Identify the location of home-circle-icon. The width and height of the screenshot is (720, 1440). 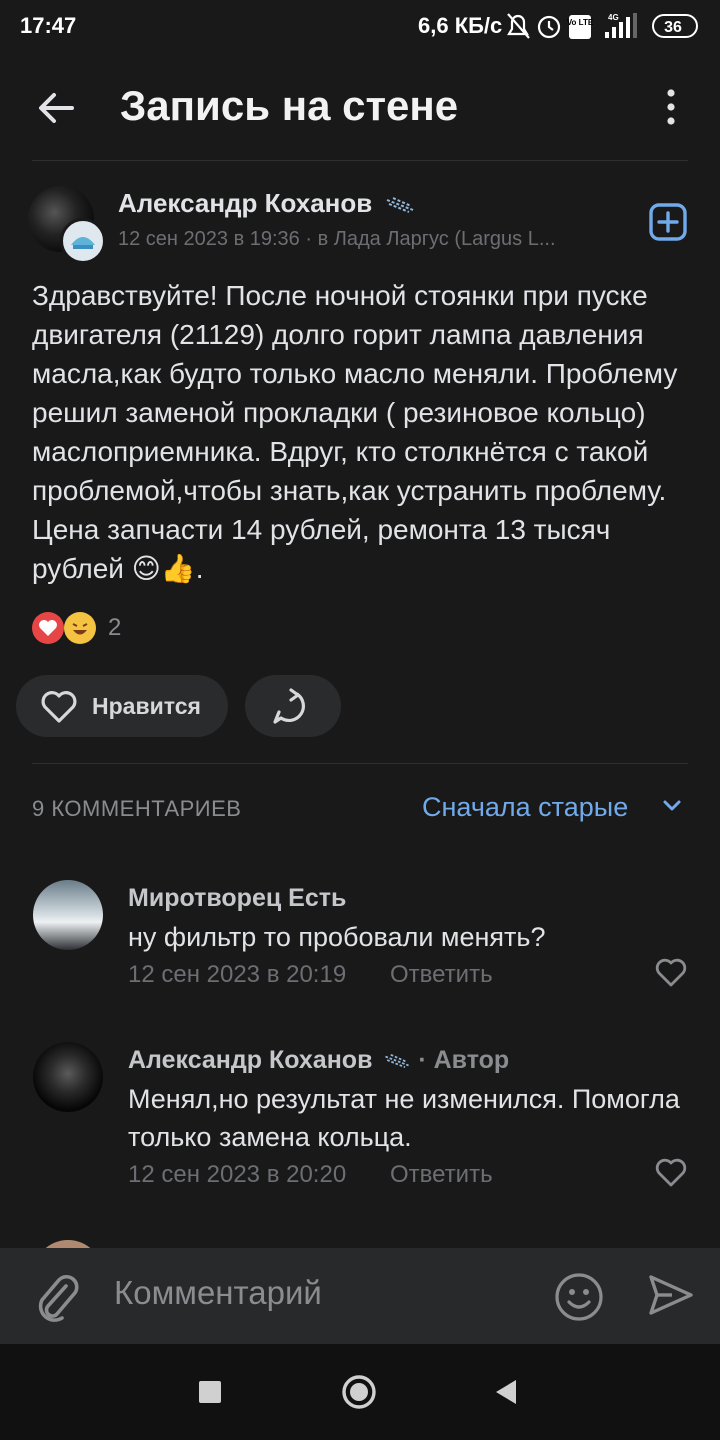
(359, 1392).